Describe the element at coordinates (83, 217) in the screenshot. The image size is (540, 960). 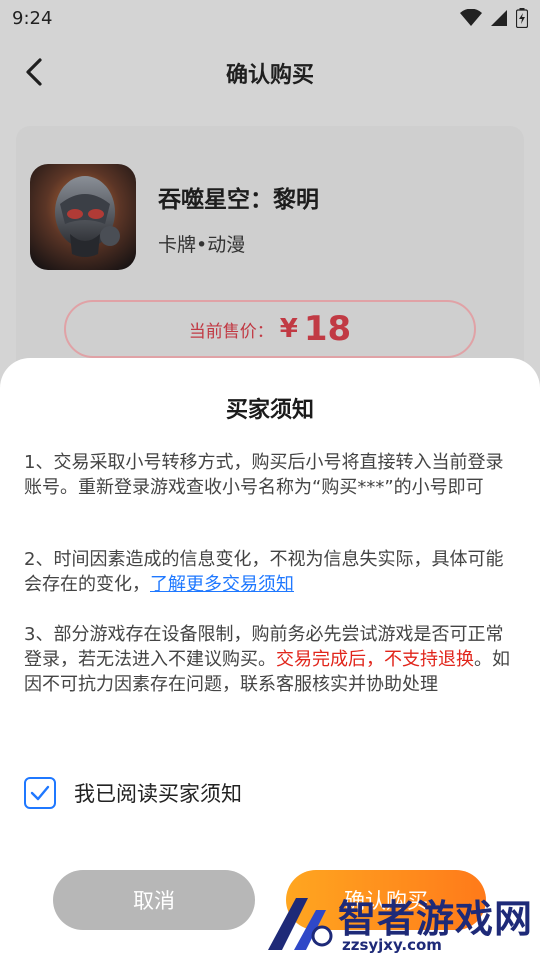
I see `game-cover-icon` at that location.